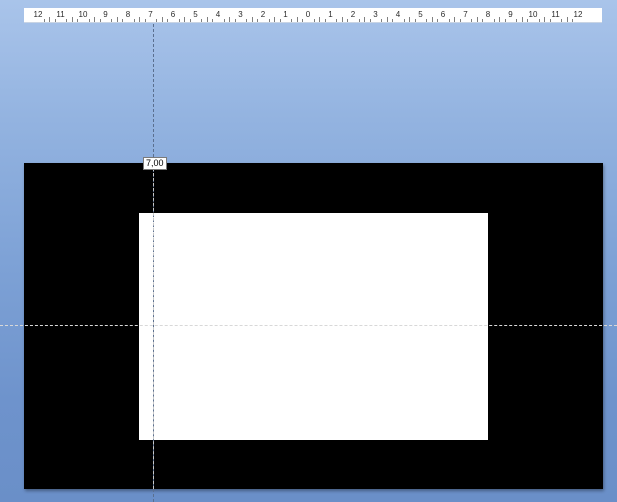 The width and height of the screenshot is (617, 502). What do you see at coordinates (313, 15) in the screenshot?
I see `horizontal-ruler: 12 11 10 9 8 7 6 5 4 3 2 1 0 1 2 3 4 5 6 7 8 9 10 11 12` at bounding box center [313, 15].